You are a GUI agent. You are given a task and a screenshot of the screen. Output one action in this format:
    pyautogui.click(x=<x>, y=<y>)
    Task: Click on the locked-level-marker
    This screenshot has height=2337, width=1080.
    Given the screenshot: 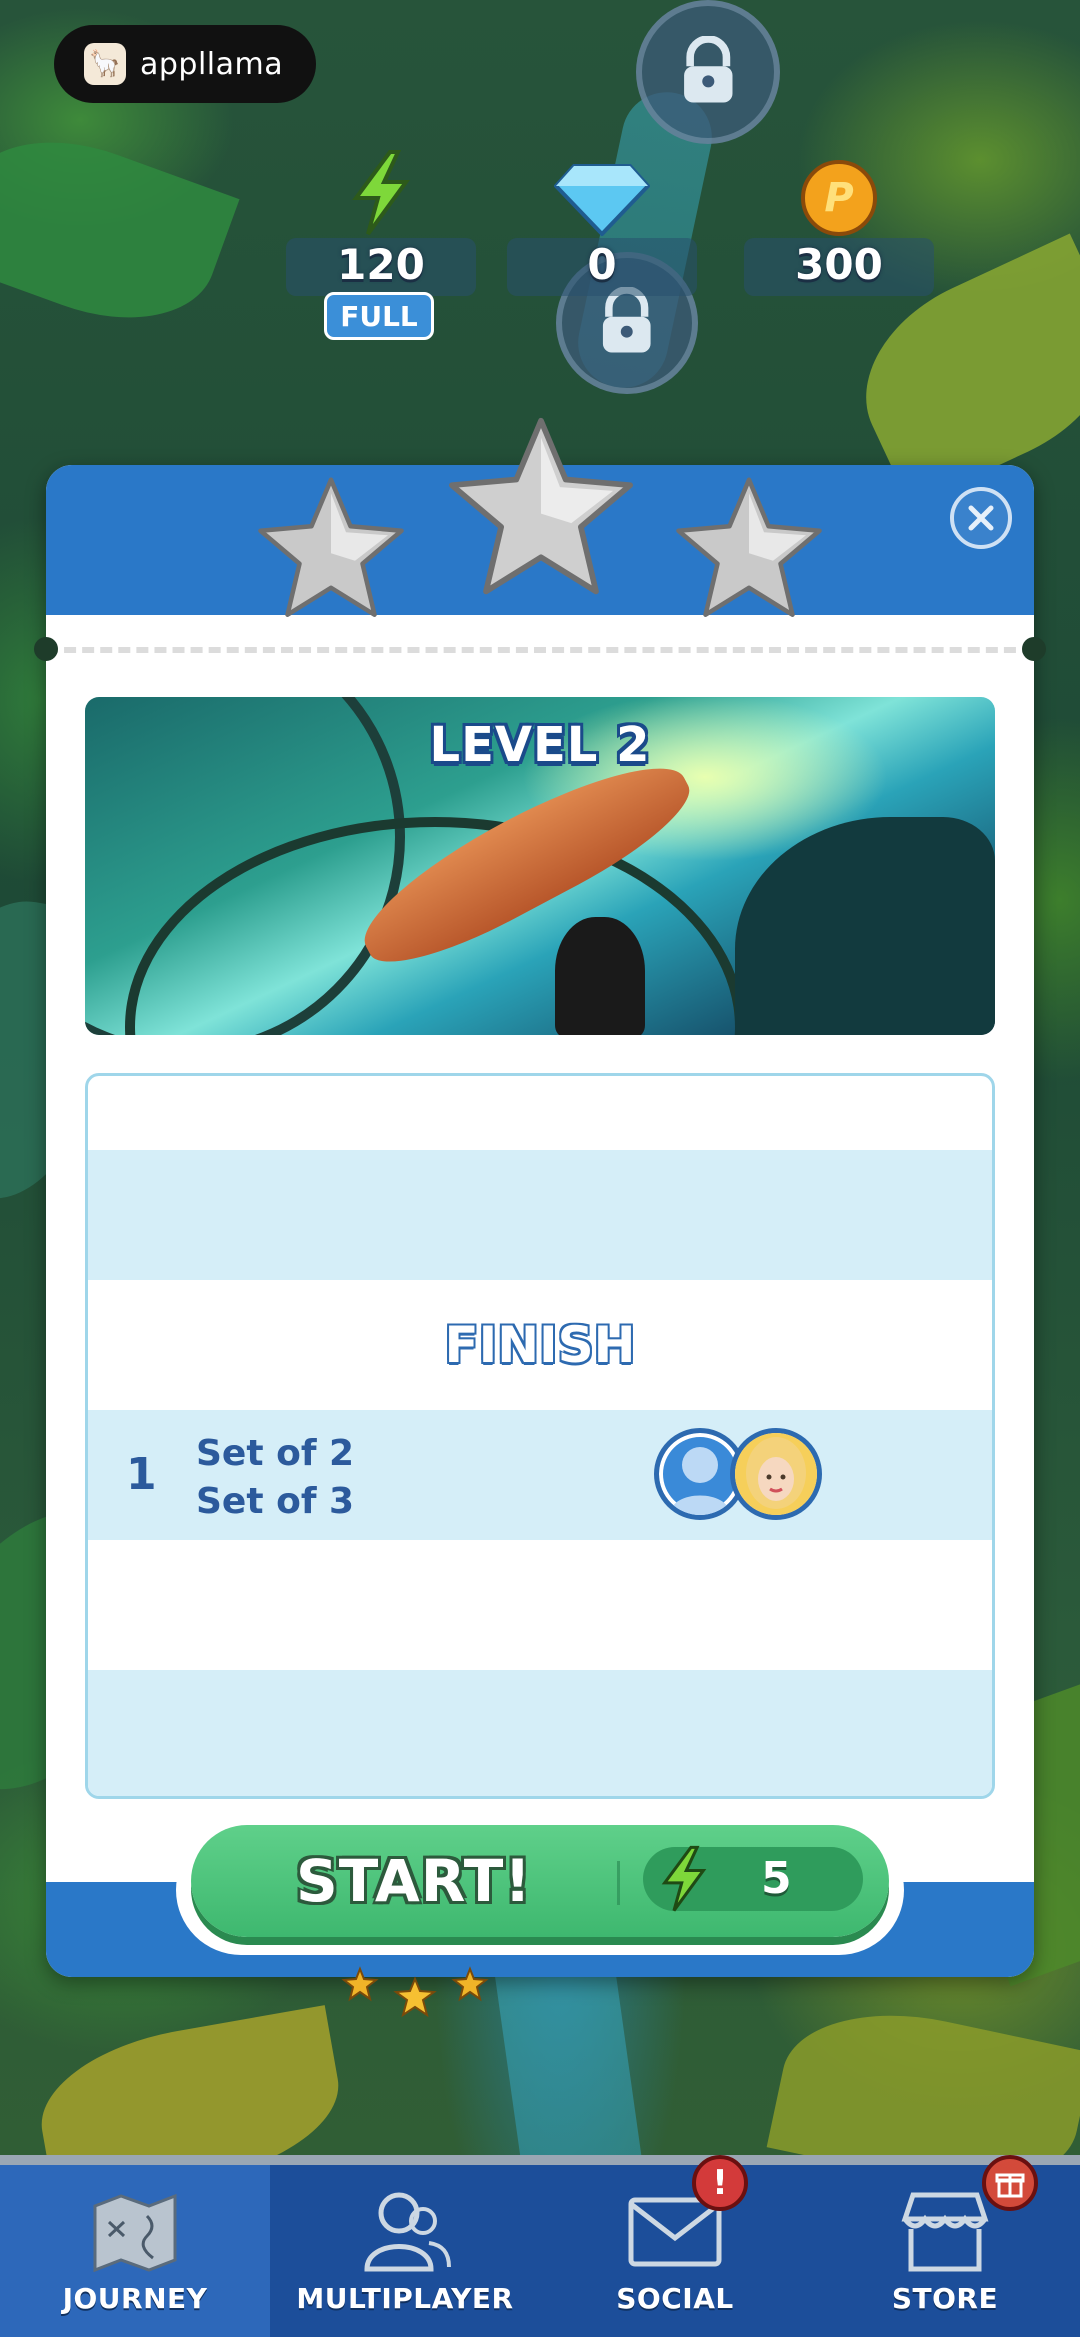 What is the action you would take?
    pyautogui.click(x=708, y=72)
    